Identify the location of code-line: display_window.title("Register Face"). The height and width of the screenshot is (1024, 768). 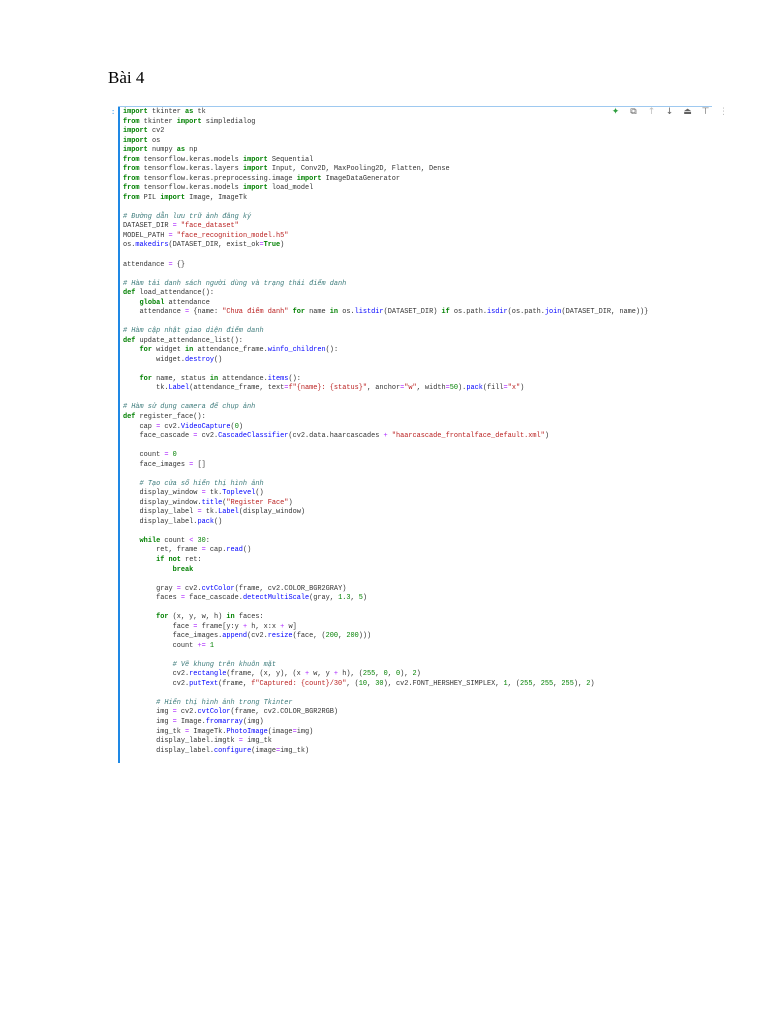
(208, 502).